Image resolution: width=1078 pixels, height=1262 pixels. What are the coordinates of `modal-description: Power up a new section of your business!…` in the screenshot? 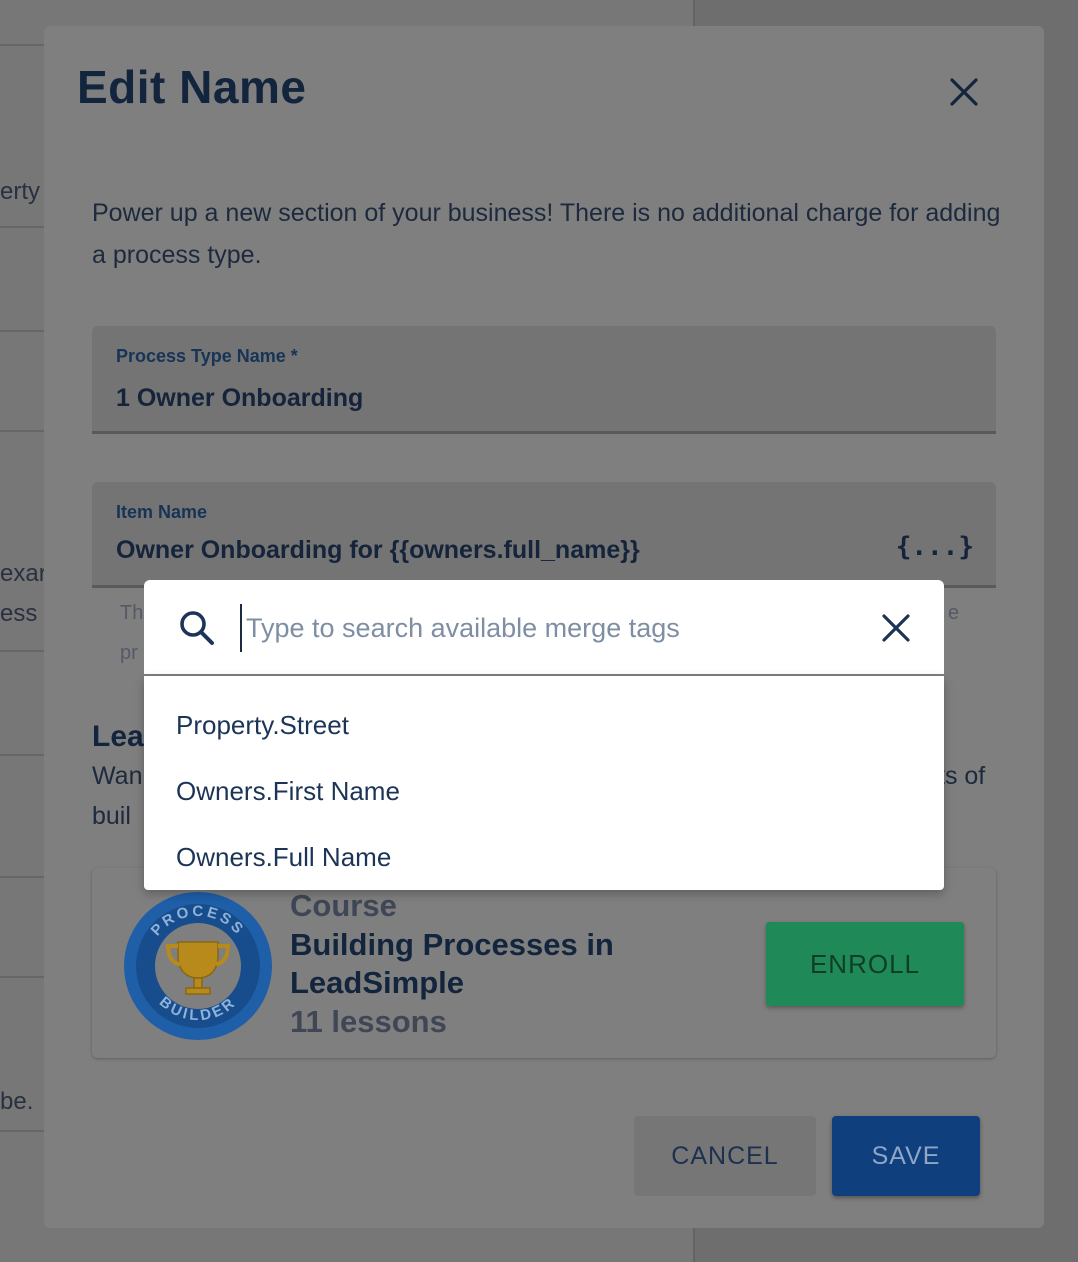 It's located at (546, 234).